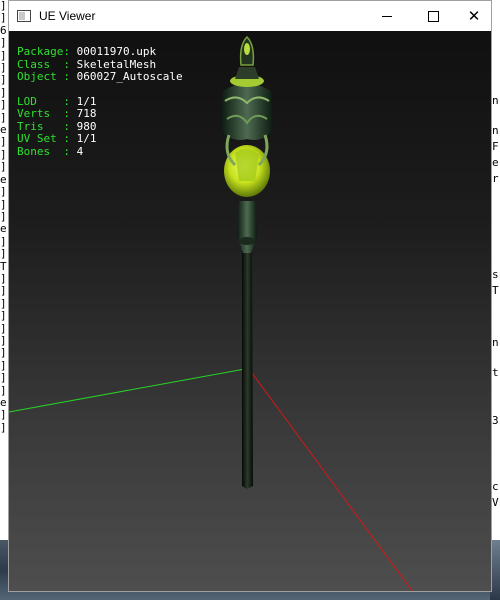 Image resolution: width=500 pixels, height=600 pixels. I want to click on maximize-icon, so click(433, 16).